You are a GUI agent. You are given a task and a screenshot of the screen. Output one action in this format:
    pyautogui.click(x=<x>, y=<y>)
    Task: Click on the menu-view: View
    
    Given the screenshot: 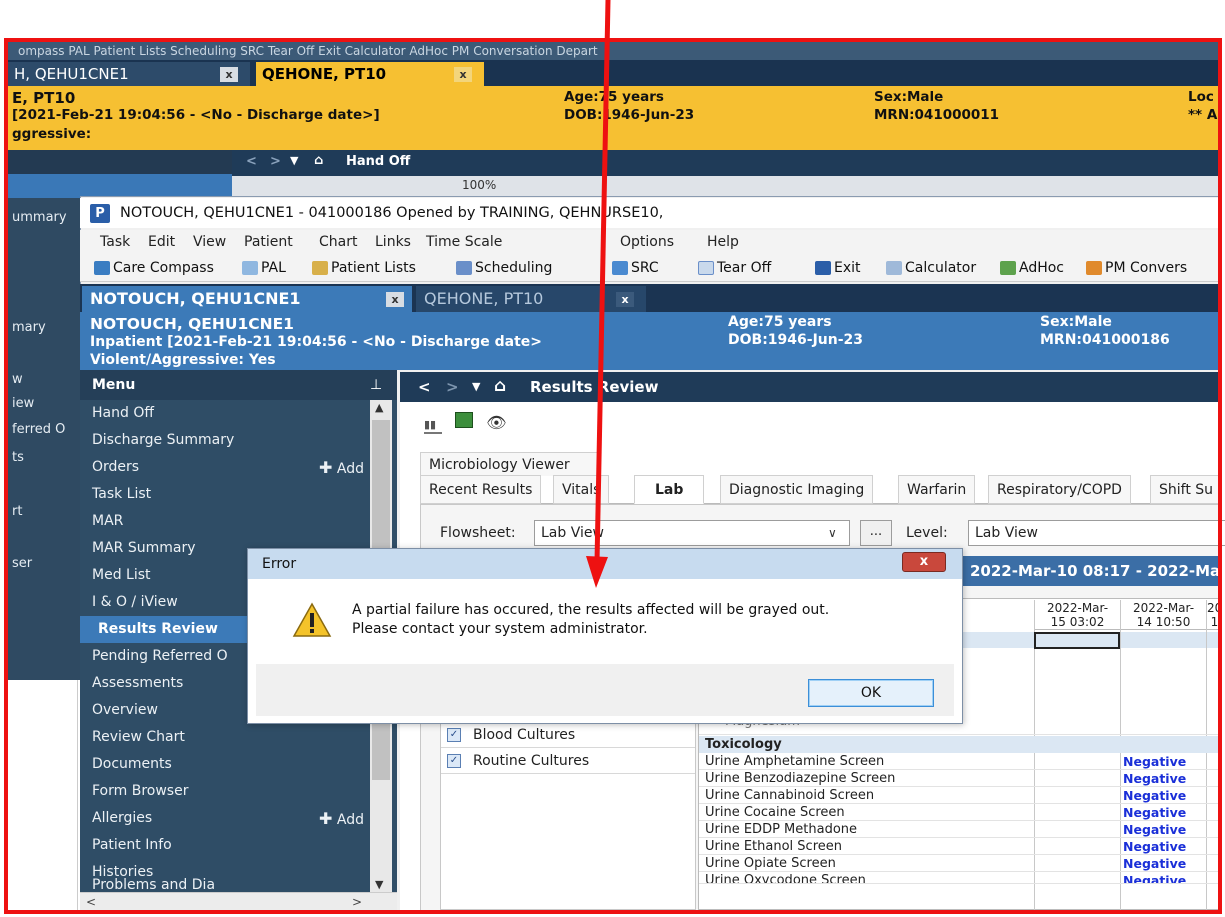 What is the action you would take?
    pyautogui.click(x=209, y=242)
    